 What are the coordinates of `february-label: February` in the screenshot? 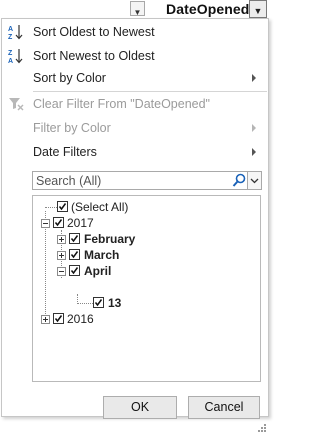 It's located at (110, 239).